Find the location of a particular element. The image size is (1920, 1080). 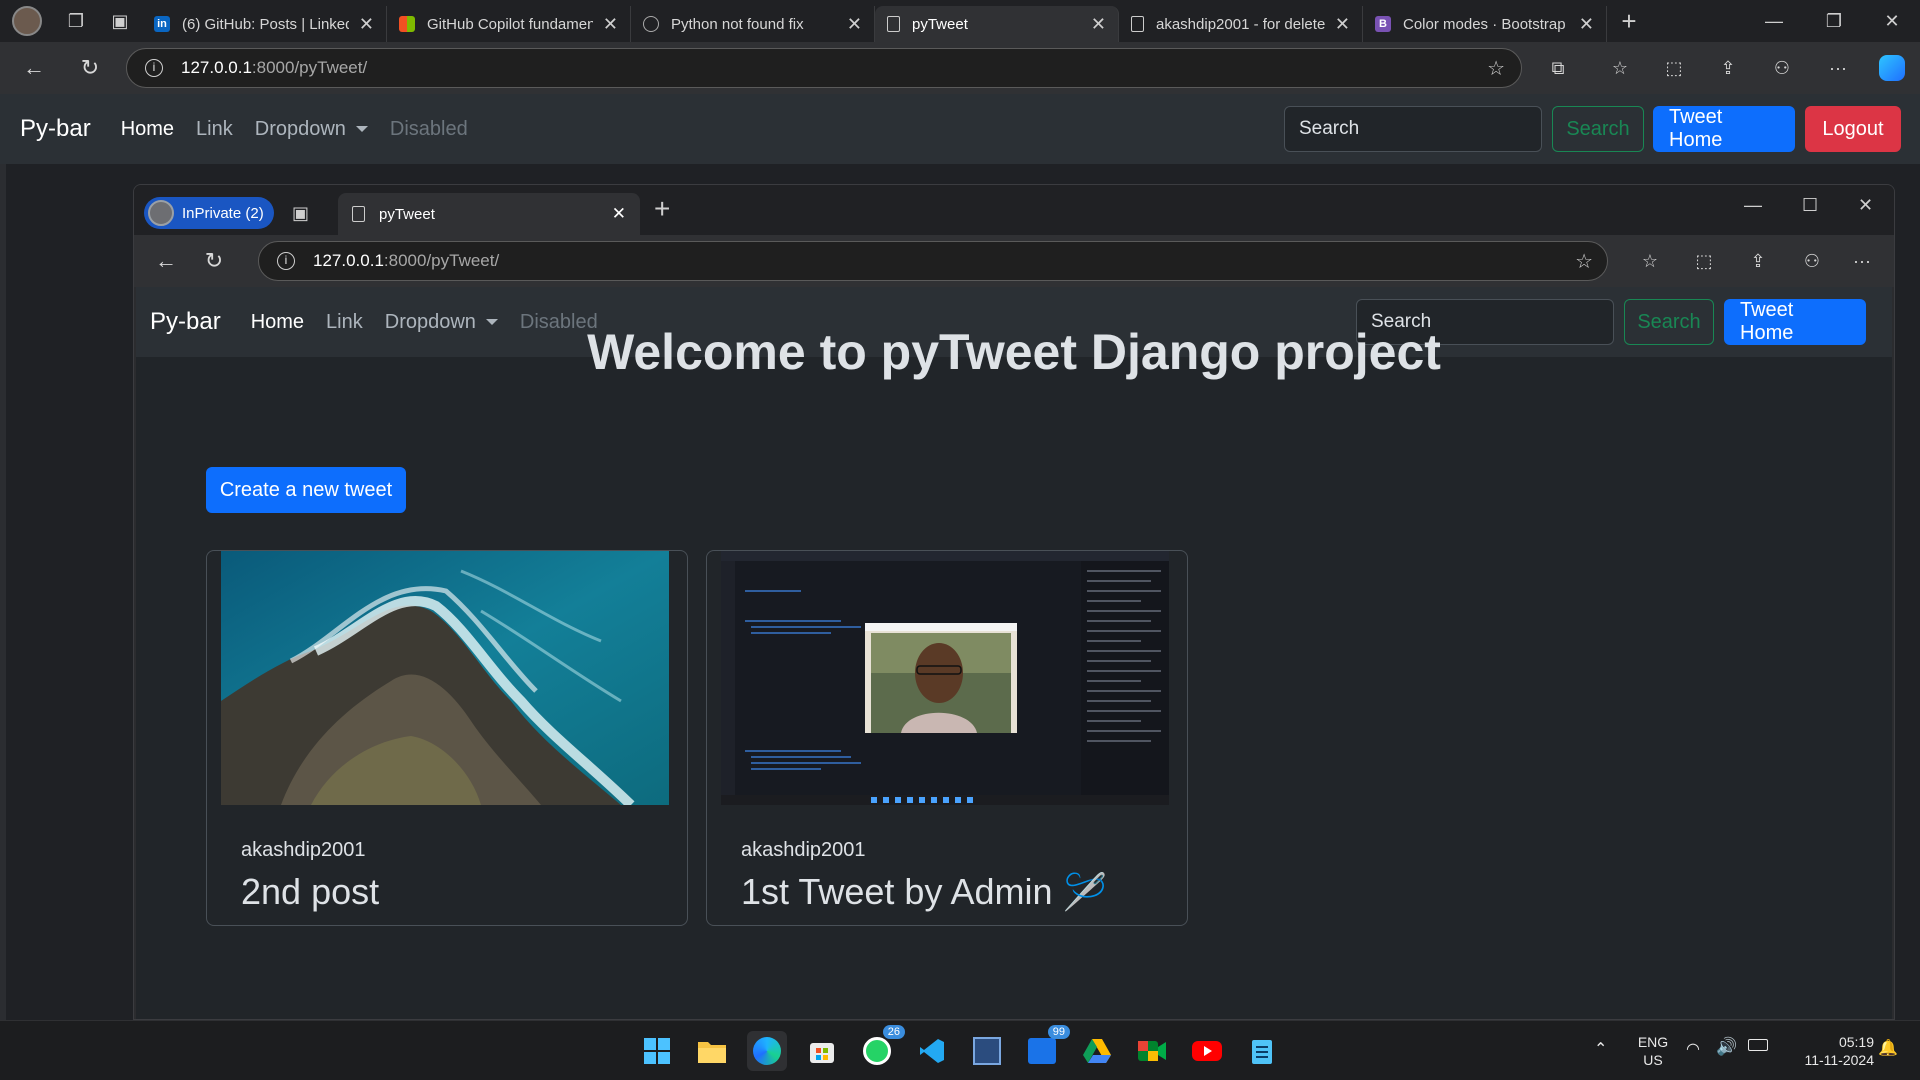

profile-avatar-icon is located at coordinates (27, 21).